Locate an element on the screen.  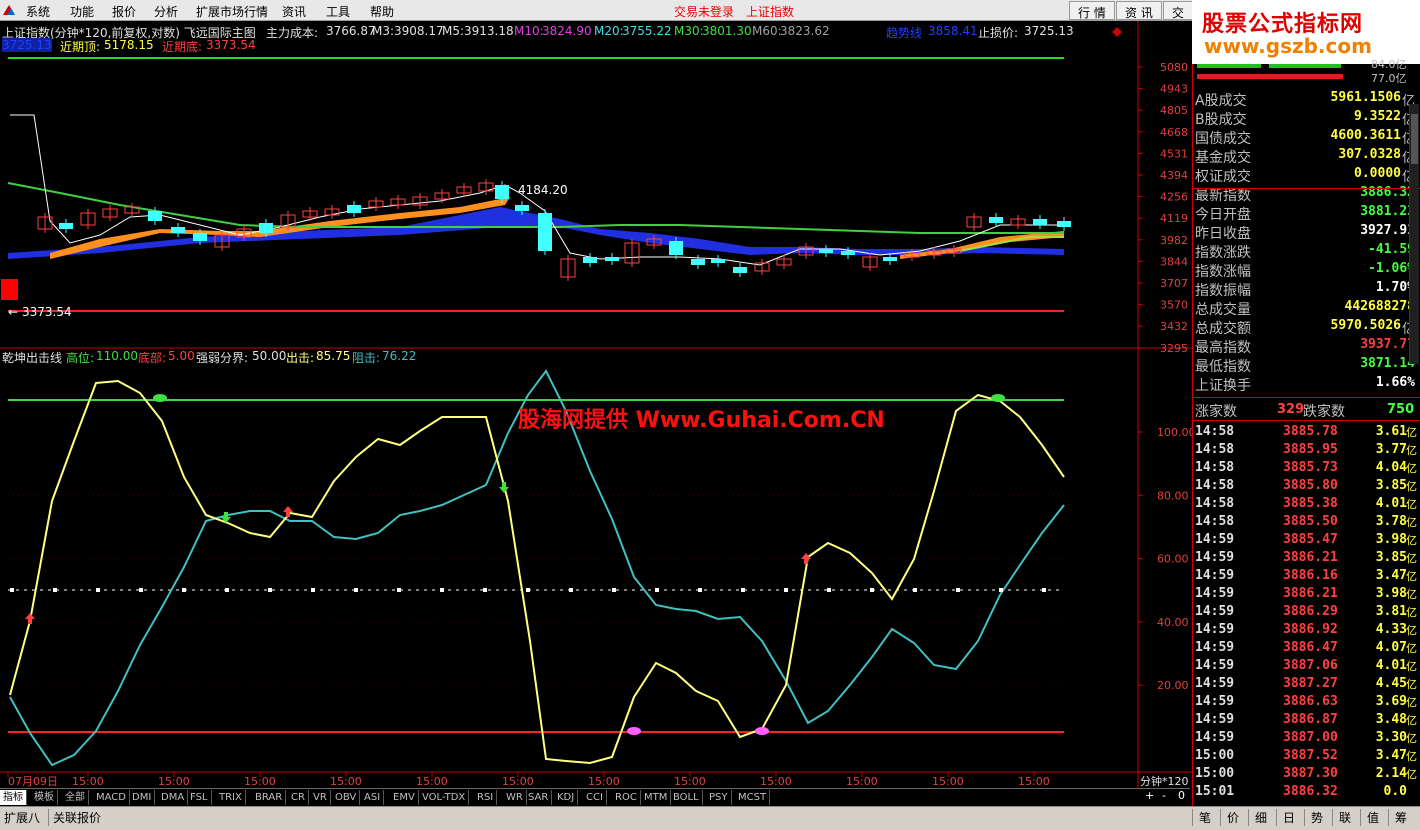
indicator-tab: EMV is located at coordinates (404, 797).